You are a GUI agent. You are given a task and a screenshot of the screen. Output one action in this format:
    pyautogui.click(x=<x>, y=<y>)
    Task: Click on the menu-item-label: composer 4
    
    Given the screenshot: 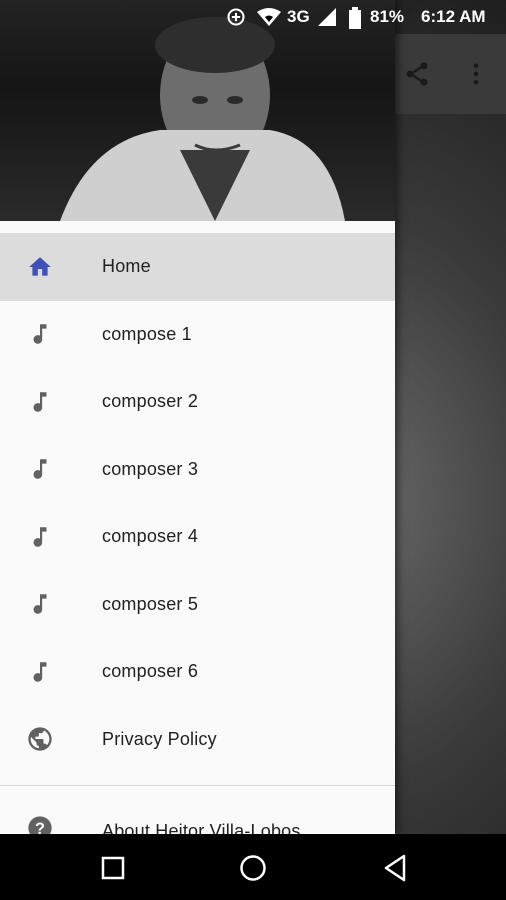 What is the action you would take?
    pyautogui.click(x=150, y=536)
    